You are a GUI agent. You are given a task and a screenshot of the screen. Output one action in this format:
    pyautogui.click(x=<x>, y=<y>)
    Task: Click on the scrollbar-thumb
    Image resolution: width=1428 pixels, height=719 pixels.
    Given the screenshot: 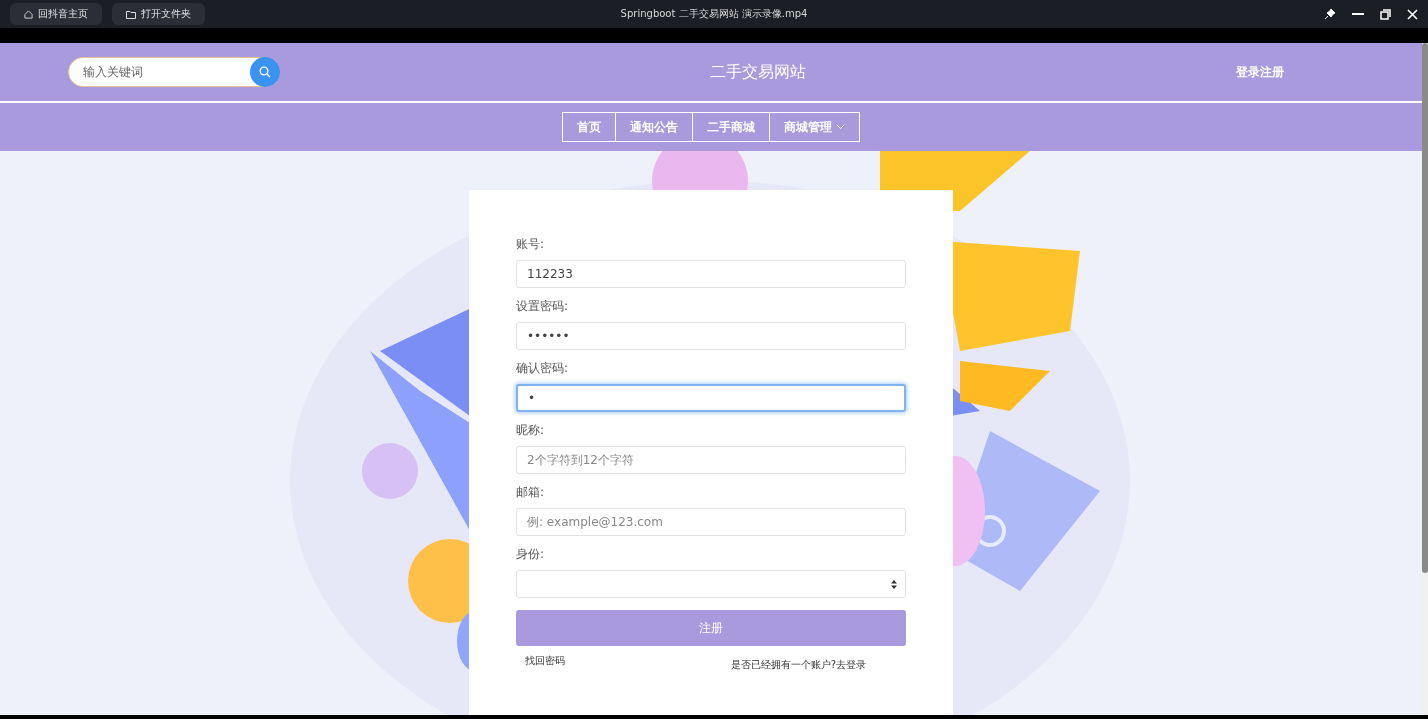 What is the action you would take?
    pyautogui.click(x=1425, y=308)
    